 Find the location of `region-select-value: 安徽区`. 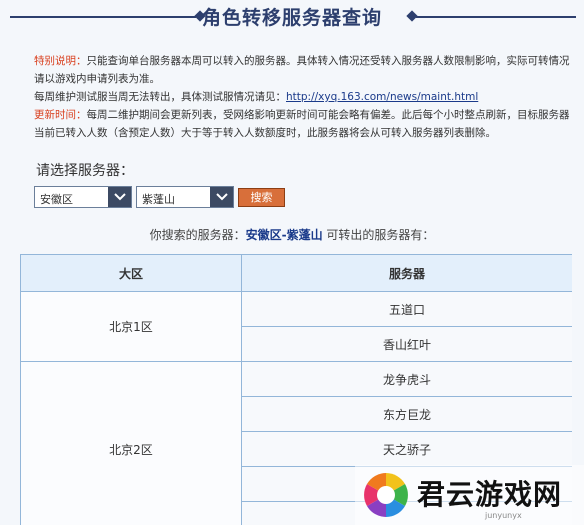

region-select-value: 安徽区 is located at coordinates (56, 199).